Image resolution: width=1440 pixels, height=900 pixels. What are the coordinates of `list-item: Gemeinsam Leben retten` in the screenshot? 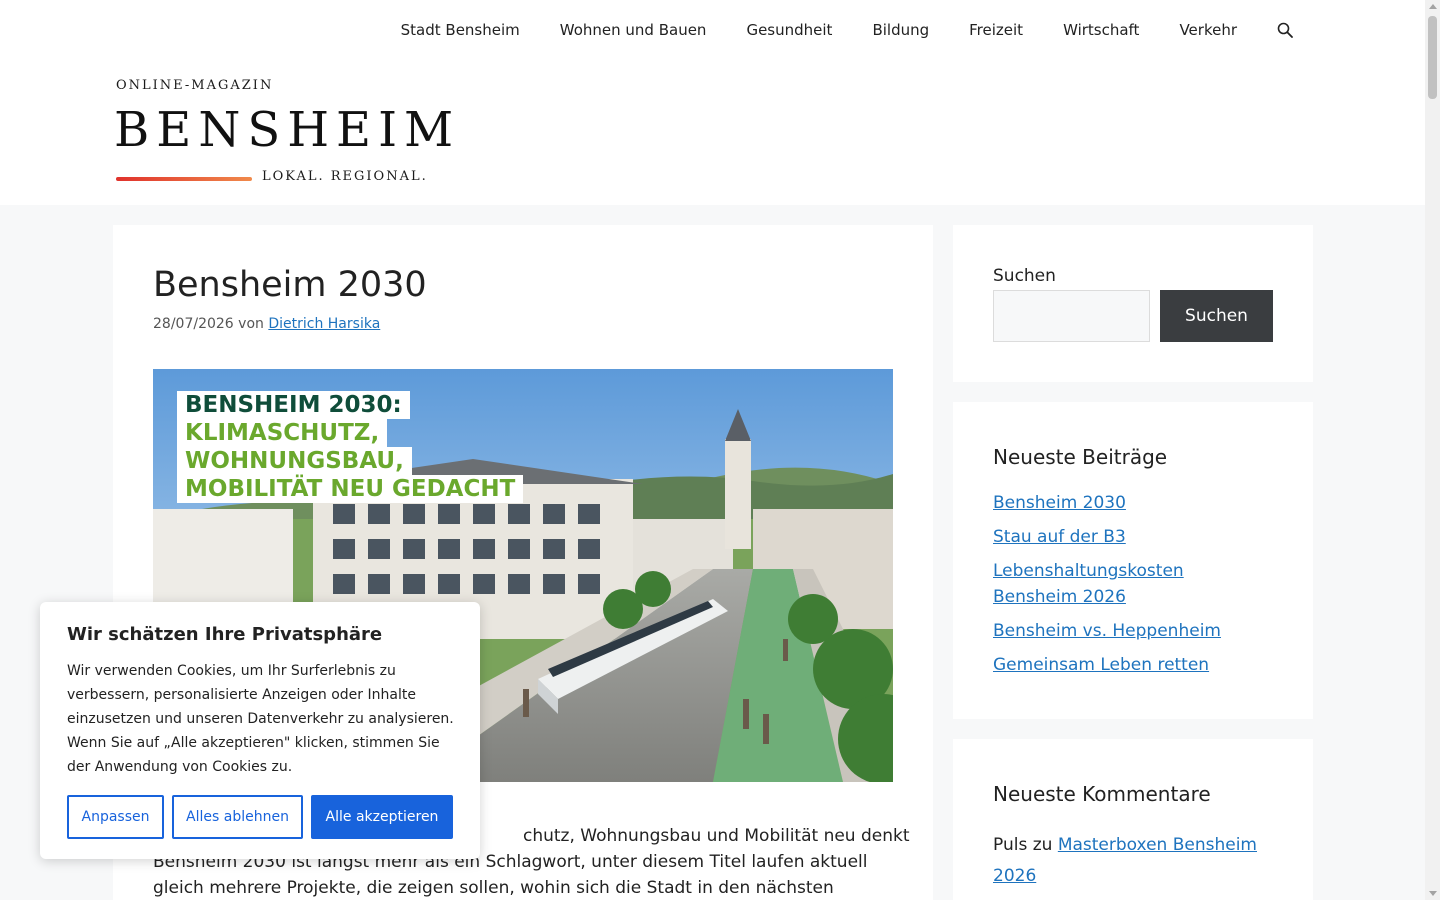 It's located at (1123, 665).